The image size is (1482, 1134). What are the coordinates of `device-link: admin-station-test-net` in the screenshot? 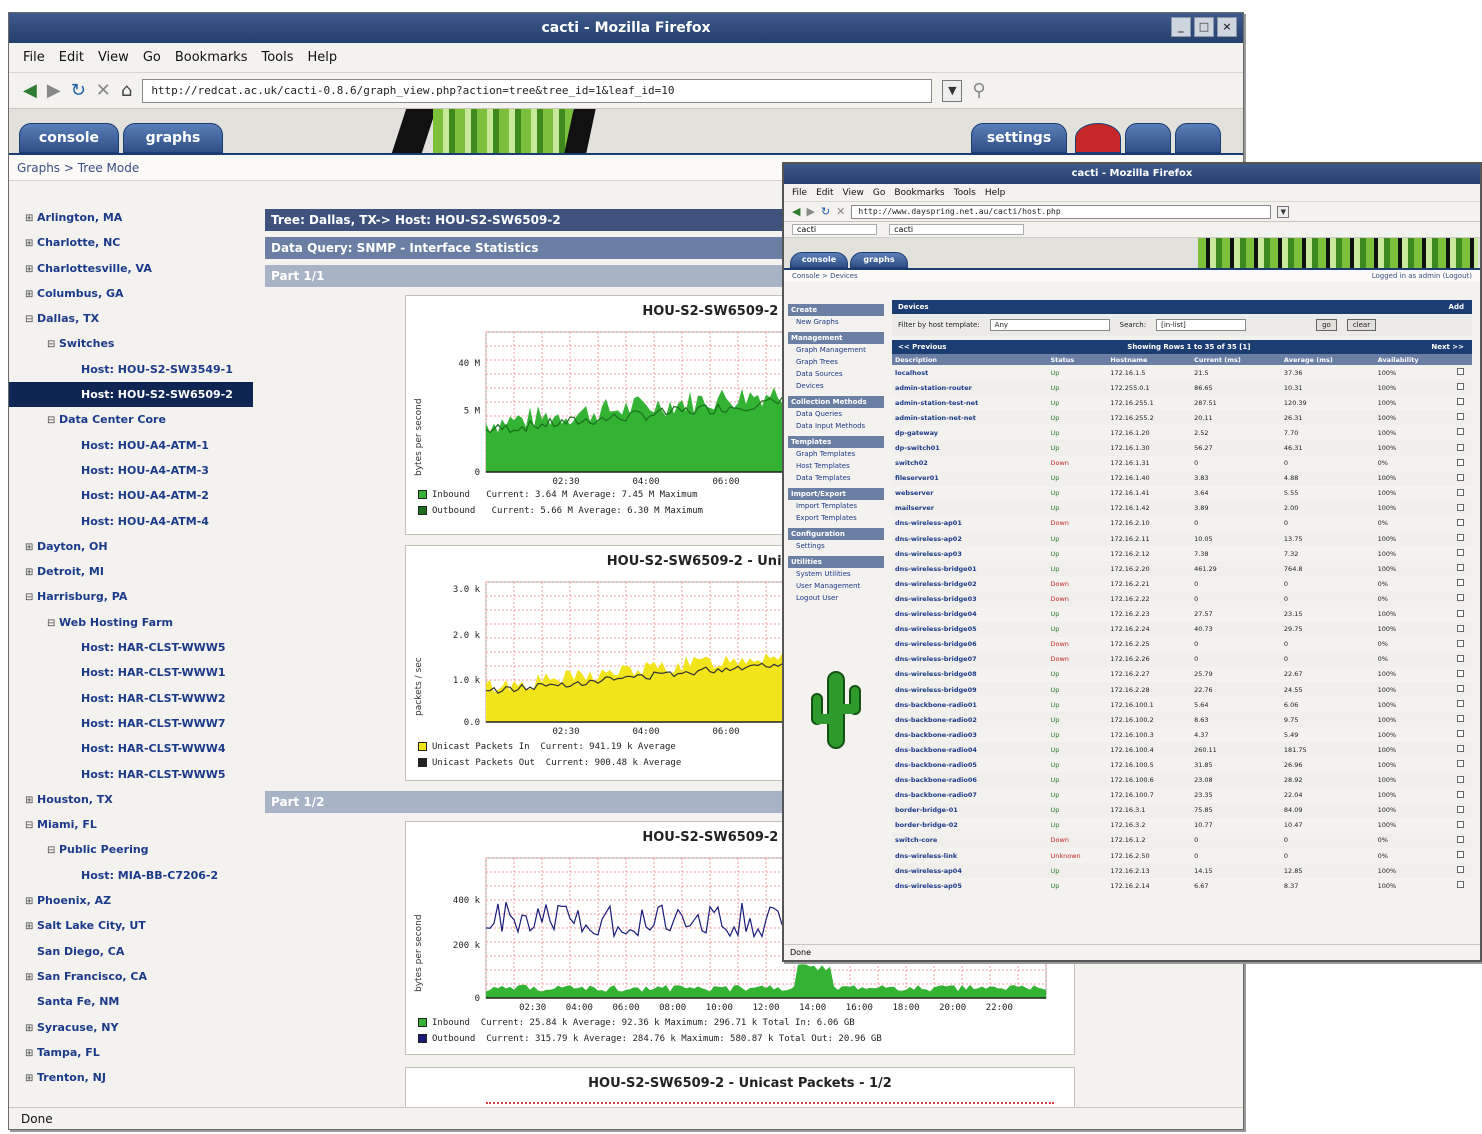 It's located at (969, 402).